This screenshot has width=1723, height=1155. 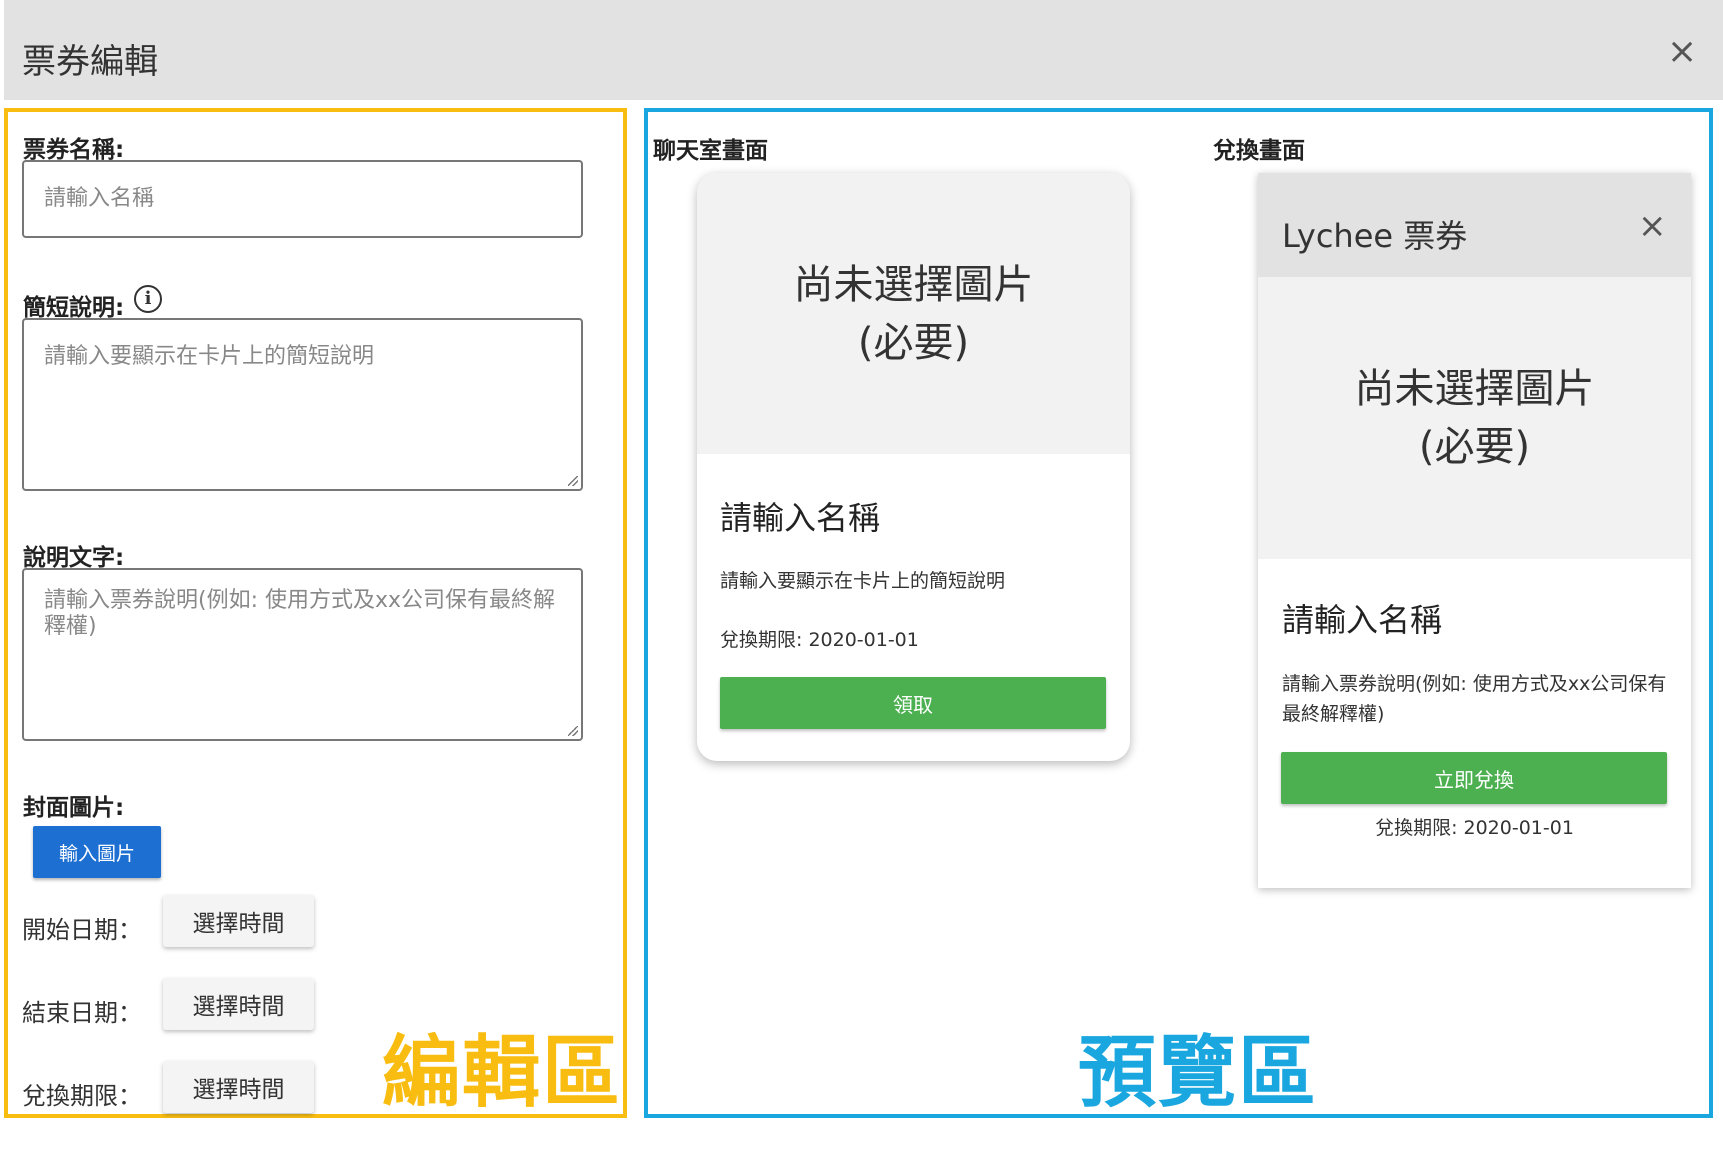 I want to click on short-desc-textarea: 請輸入要顯示在卡片上的簡短說明, so click(x=302, y=404).